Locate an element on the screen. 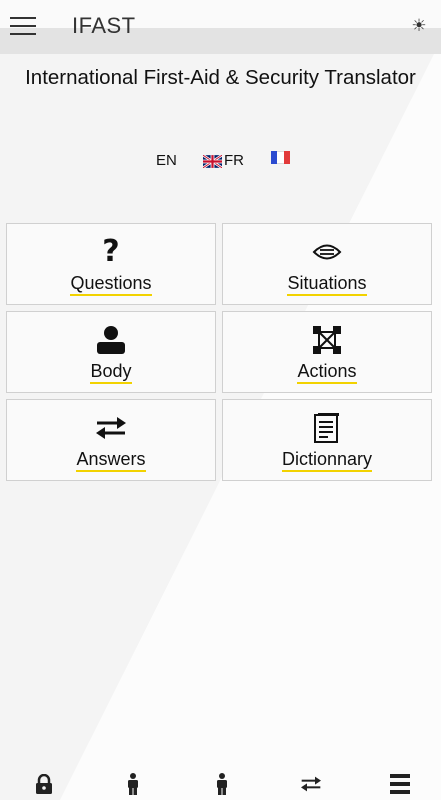 The width and height of the screenshot is (441, 800). language-selector: EN FR is located at coordinates (220, 161).